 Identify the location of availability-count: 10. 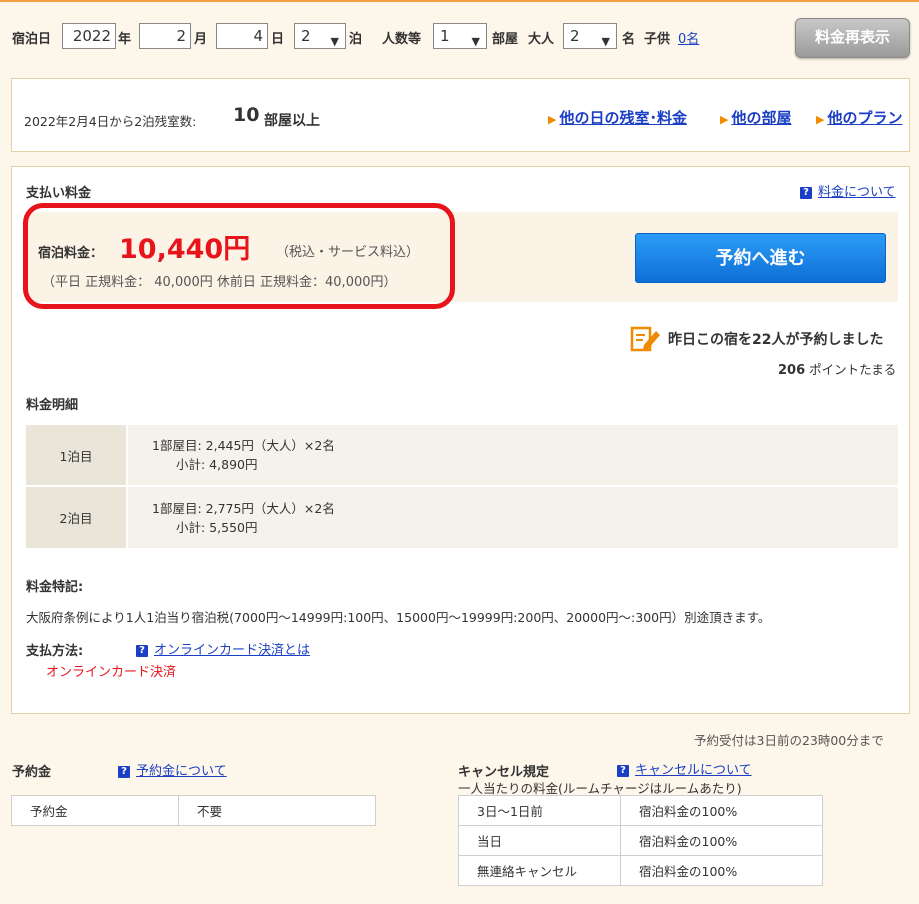
(246, 115).